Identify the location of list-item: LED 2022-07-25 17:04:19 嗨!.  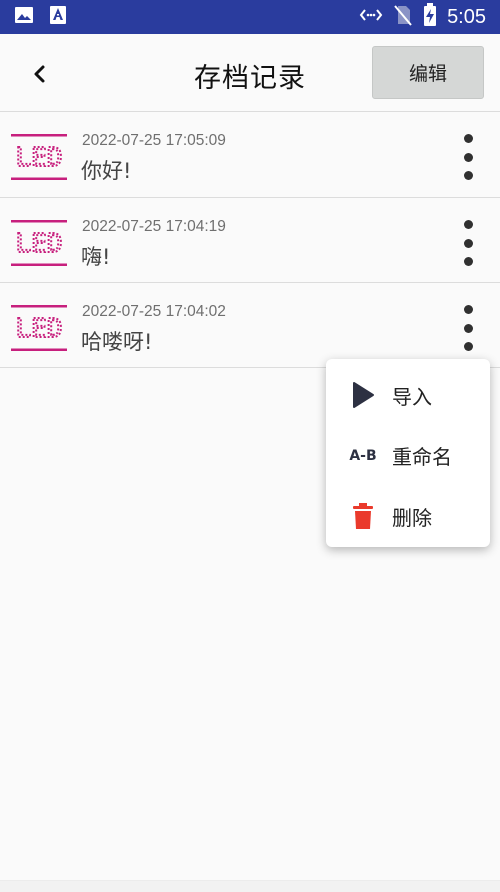
(250, 240).